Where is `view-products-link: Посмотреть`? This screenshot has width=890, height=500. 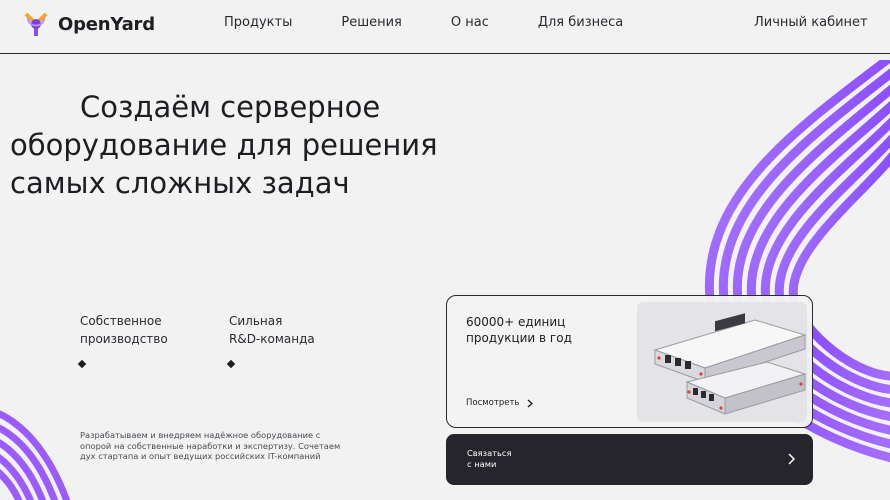
view-products-link: Посмотреть is located at coordinates (500, 403).